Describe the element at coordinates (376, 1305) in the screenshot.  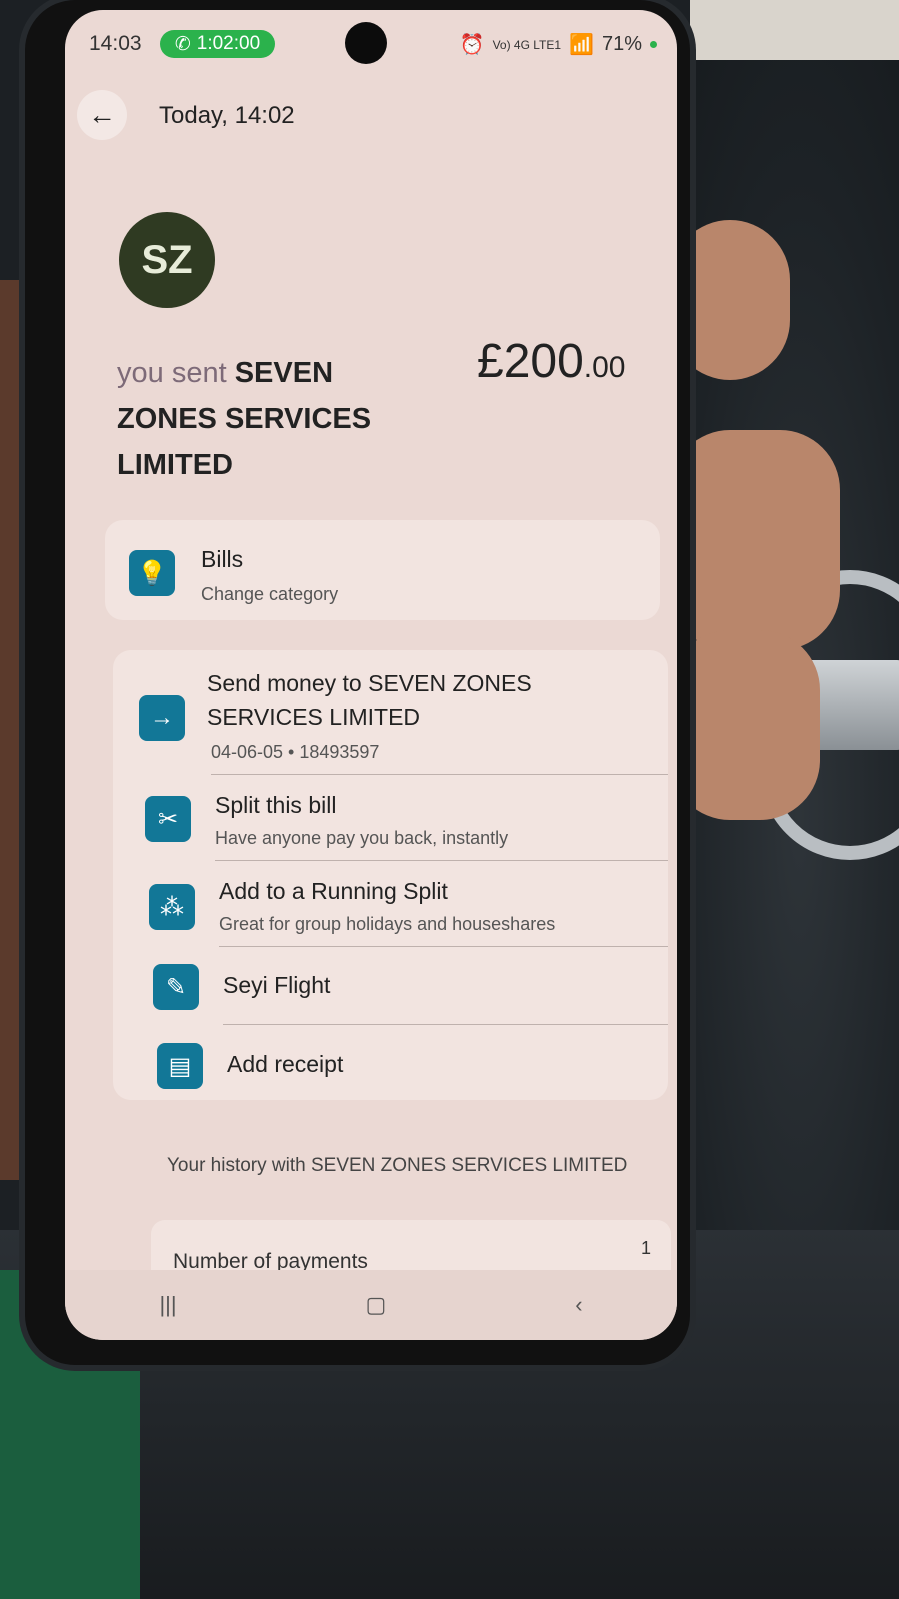
I see `home-icon: ▢` at that location.